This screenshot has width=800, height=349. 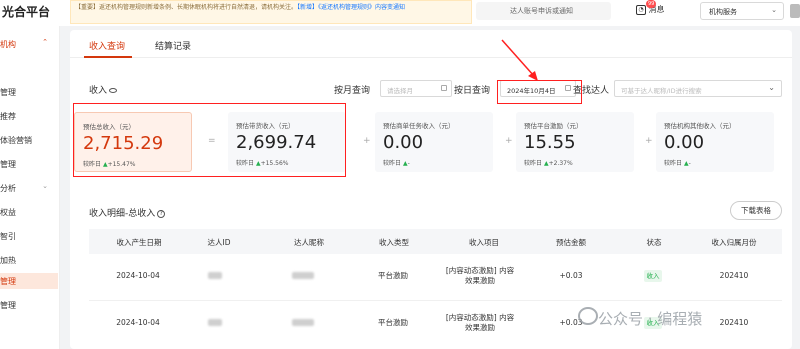 I want to click on avatar, so click(x=795, y=11).